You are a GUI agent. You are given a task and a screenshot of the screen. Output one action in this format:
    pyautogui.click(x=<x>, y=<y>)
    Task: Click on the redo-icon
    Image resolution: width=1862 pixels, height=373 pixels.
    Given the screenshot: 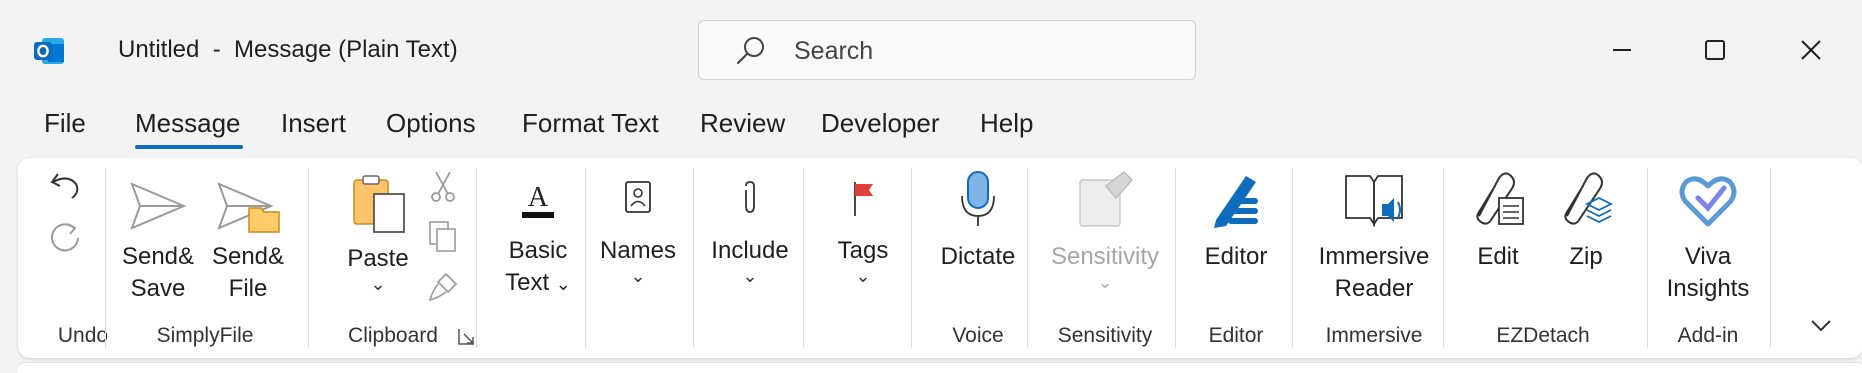 What is the action you would take?
    pyautogui.click(x=66, y=238)
    